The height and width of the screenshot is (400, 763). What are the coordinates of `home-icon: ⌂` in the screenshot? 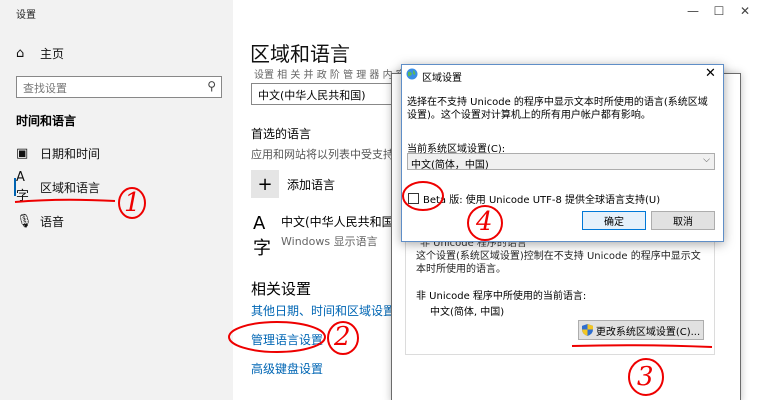 It's located at (20, 53).